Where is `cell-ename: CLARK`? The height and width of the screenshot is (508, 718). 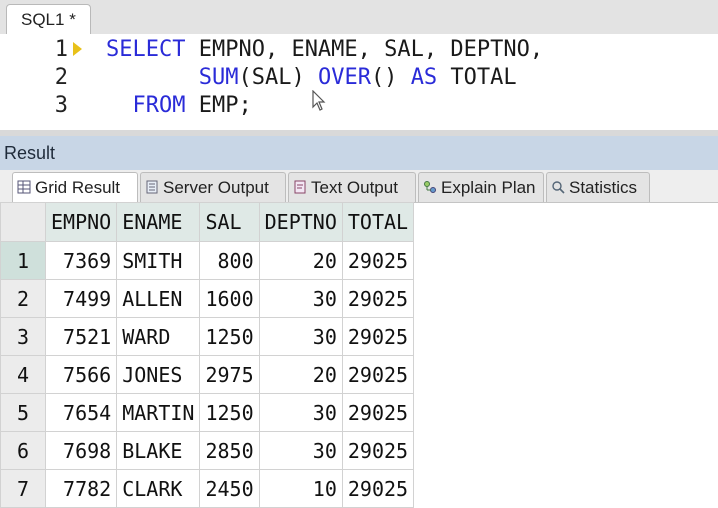
cell-ename: CLARK is located at coordinates (158, 488).